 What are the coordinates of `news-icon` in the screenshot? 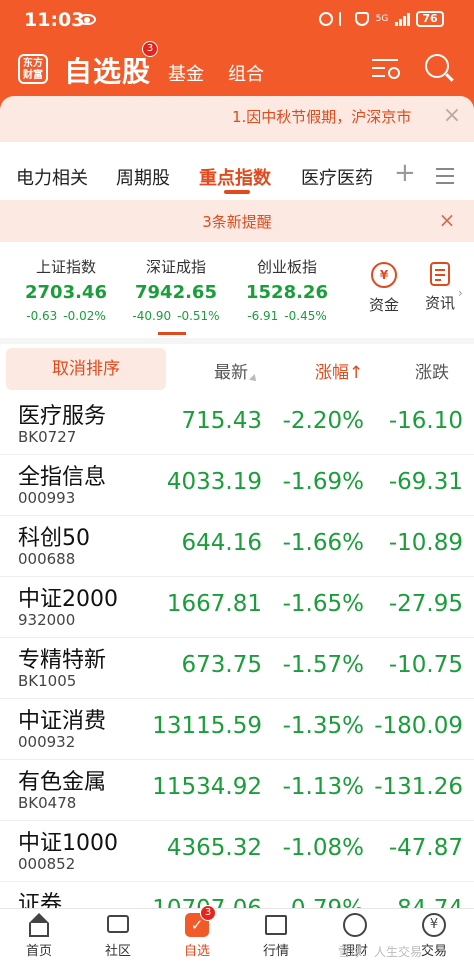 It's located at (440, 274).